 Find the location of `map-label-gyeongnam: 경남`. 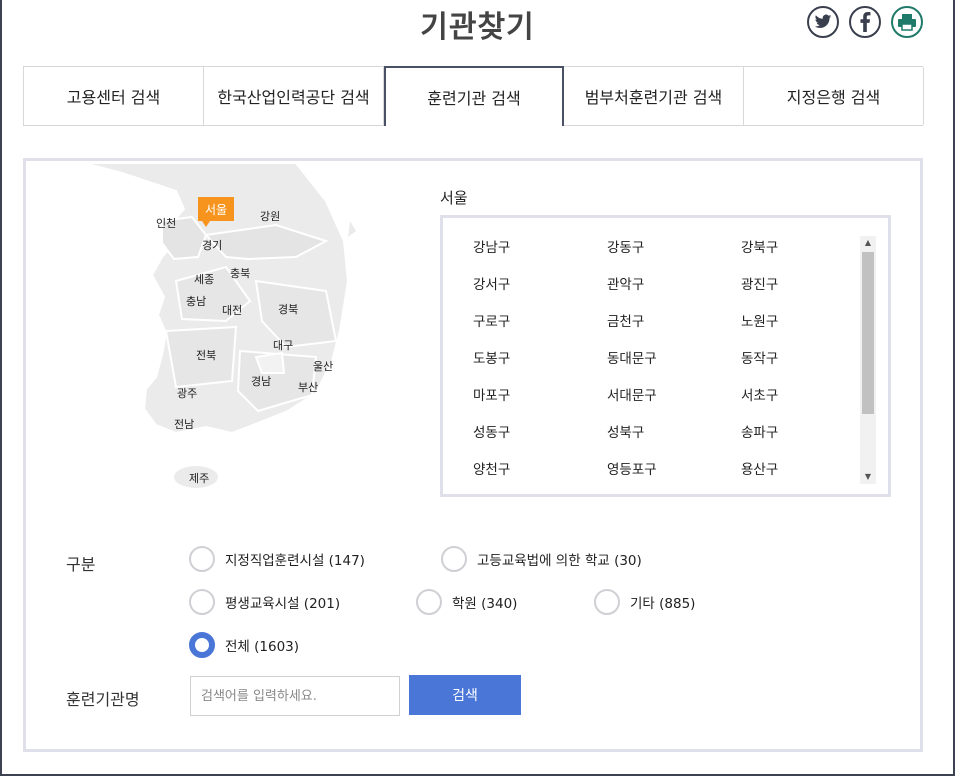

map-label-gyeongnam: 경남 is located at coordinates (261, 381).